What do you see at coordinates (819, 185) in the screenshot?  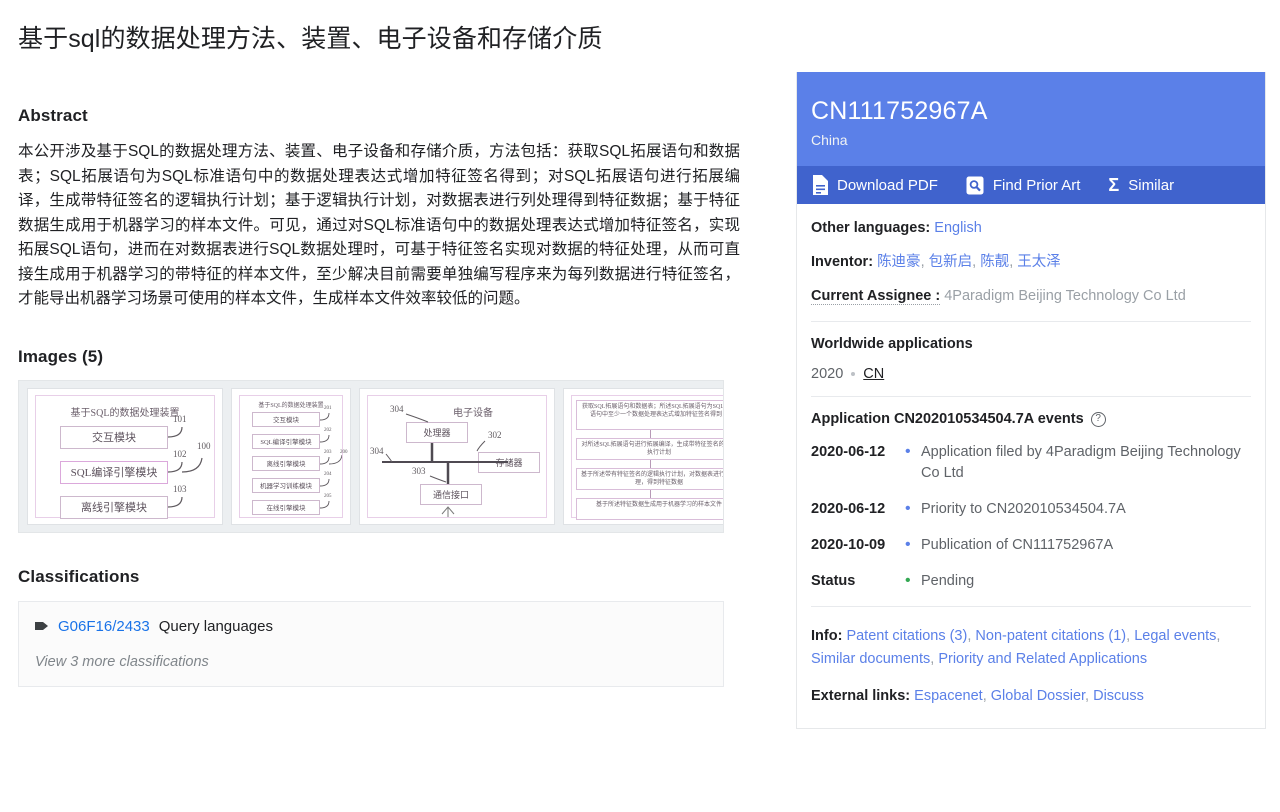 I see `pdf-document-icon` at bounding box center [819, 185].